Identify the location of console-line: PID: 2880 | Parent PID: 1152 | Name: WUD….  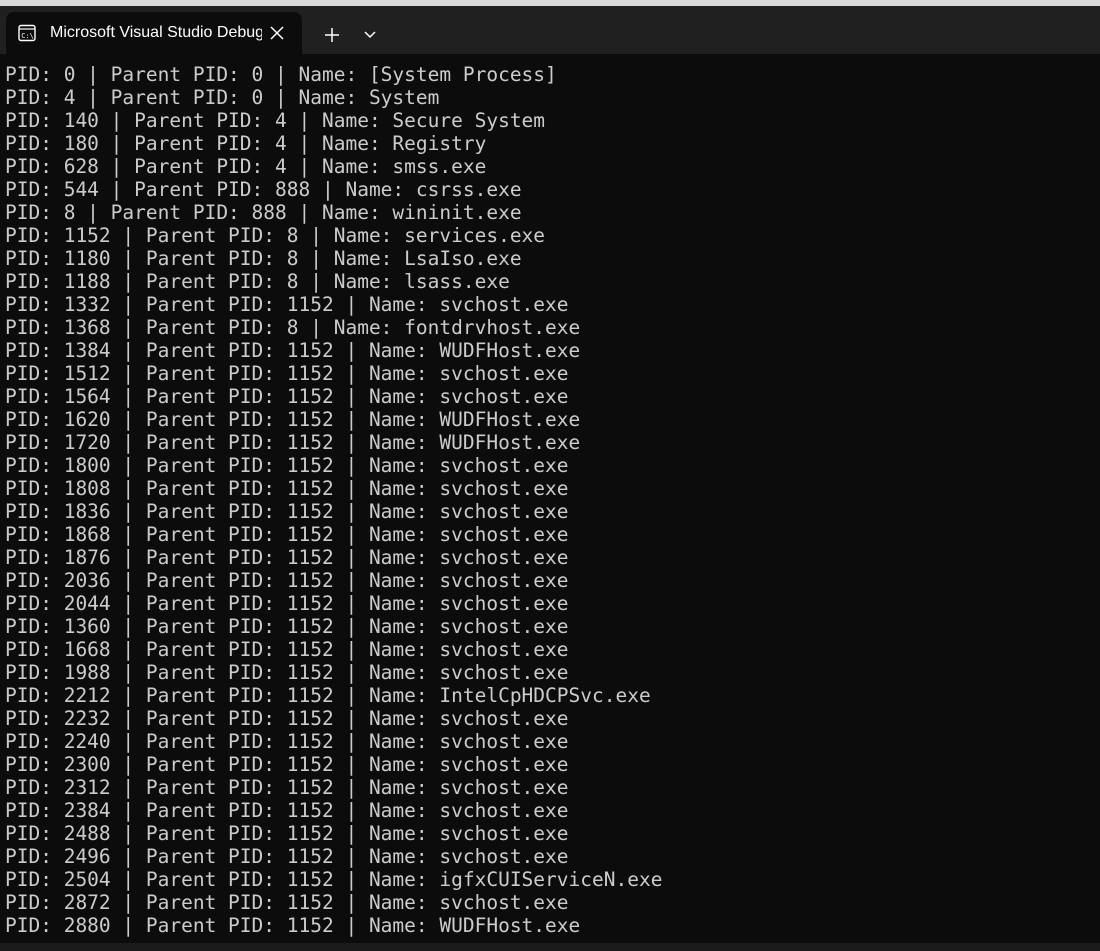
(293, 925).